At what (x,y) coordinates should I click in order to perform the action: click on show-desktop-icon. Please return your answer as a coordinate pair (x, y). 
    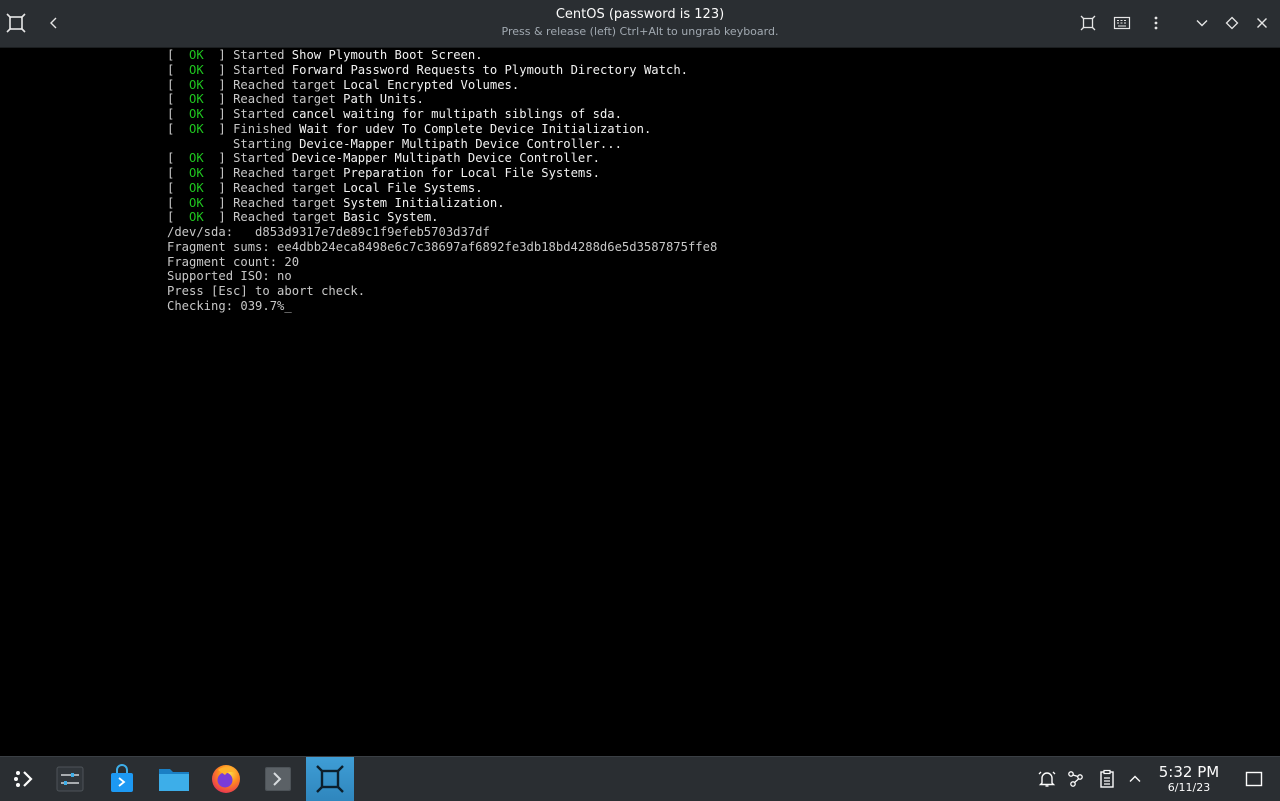
    Looking at the image, I should click on (1254, 779).